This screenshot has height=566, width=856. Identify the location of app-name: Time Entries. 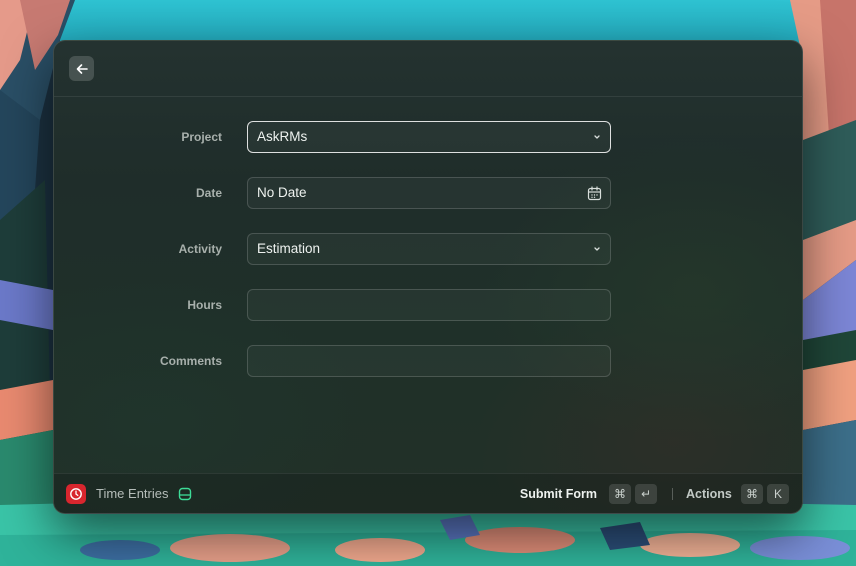
(132, 493).